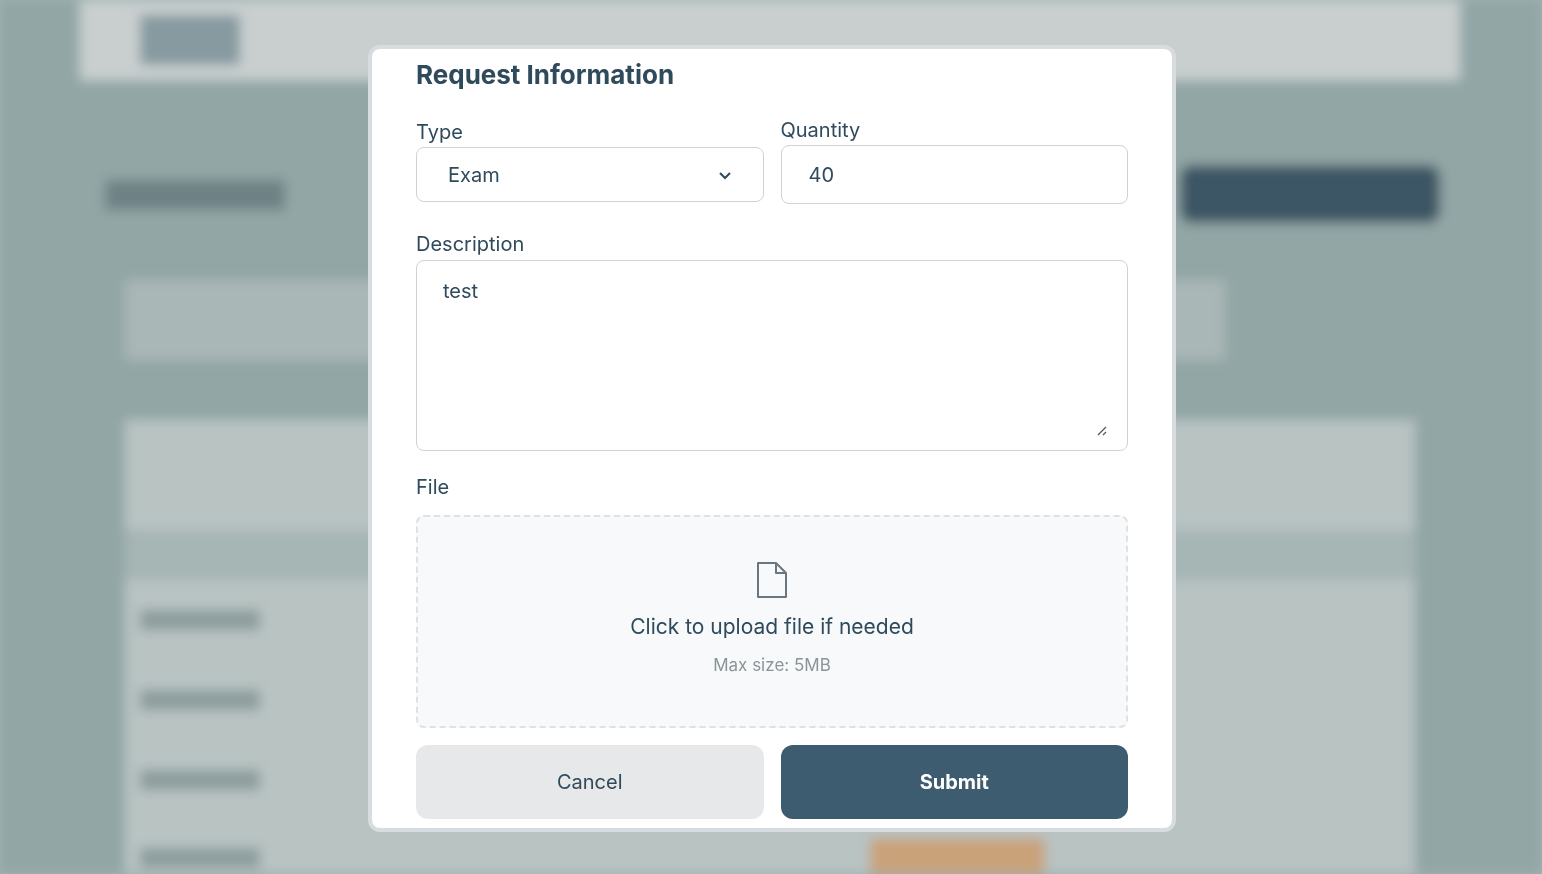 This screenshot has width=1542, height=874. I want to click on select-value: Exam, so click(474, 175).